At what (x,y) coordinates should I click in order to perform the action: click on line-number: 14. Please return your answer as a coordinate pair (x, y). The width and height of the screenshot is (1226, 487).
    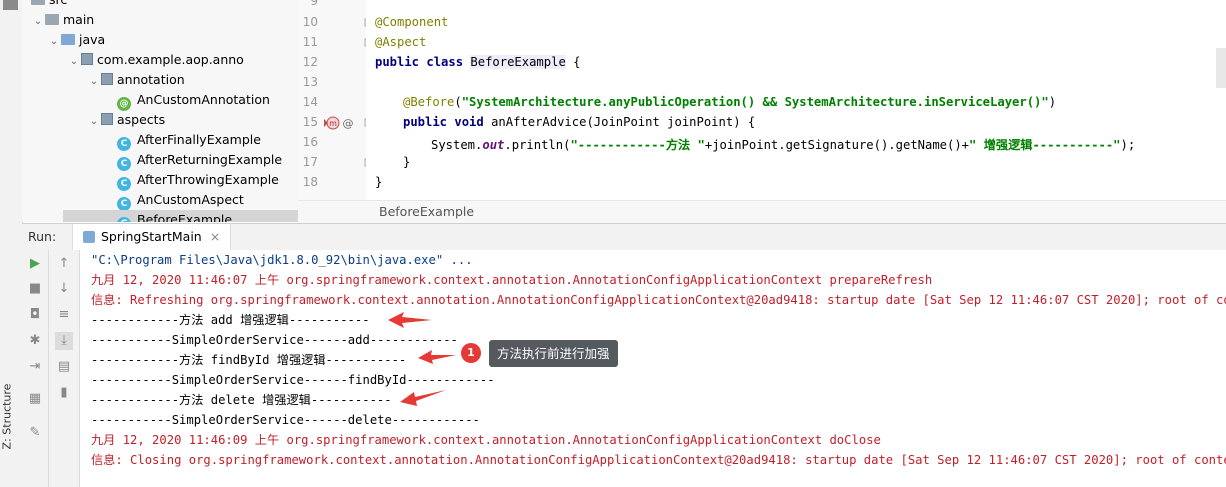
    Looking at the image, I should click on (310, 102).